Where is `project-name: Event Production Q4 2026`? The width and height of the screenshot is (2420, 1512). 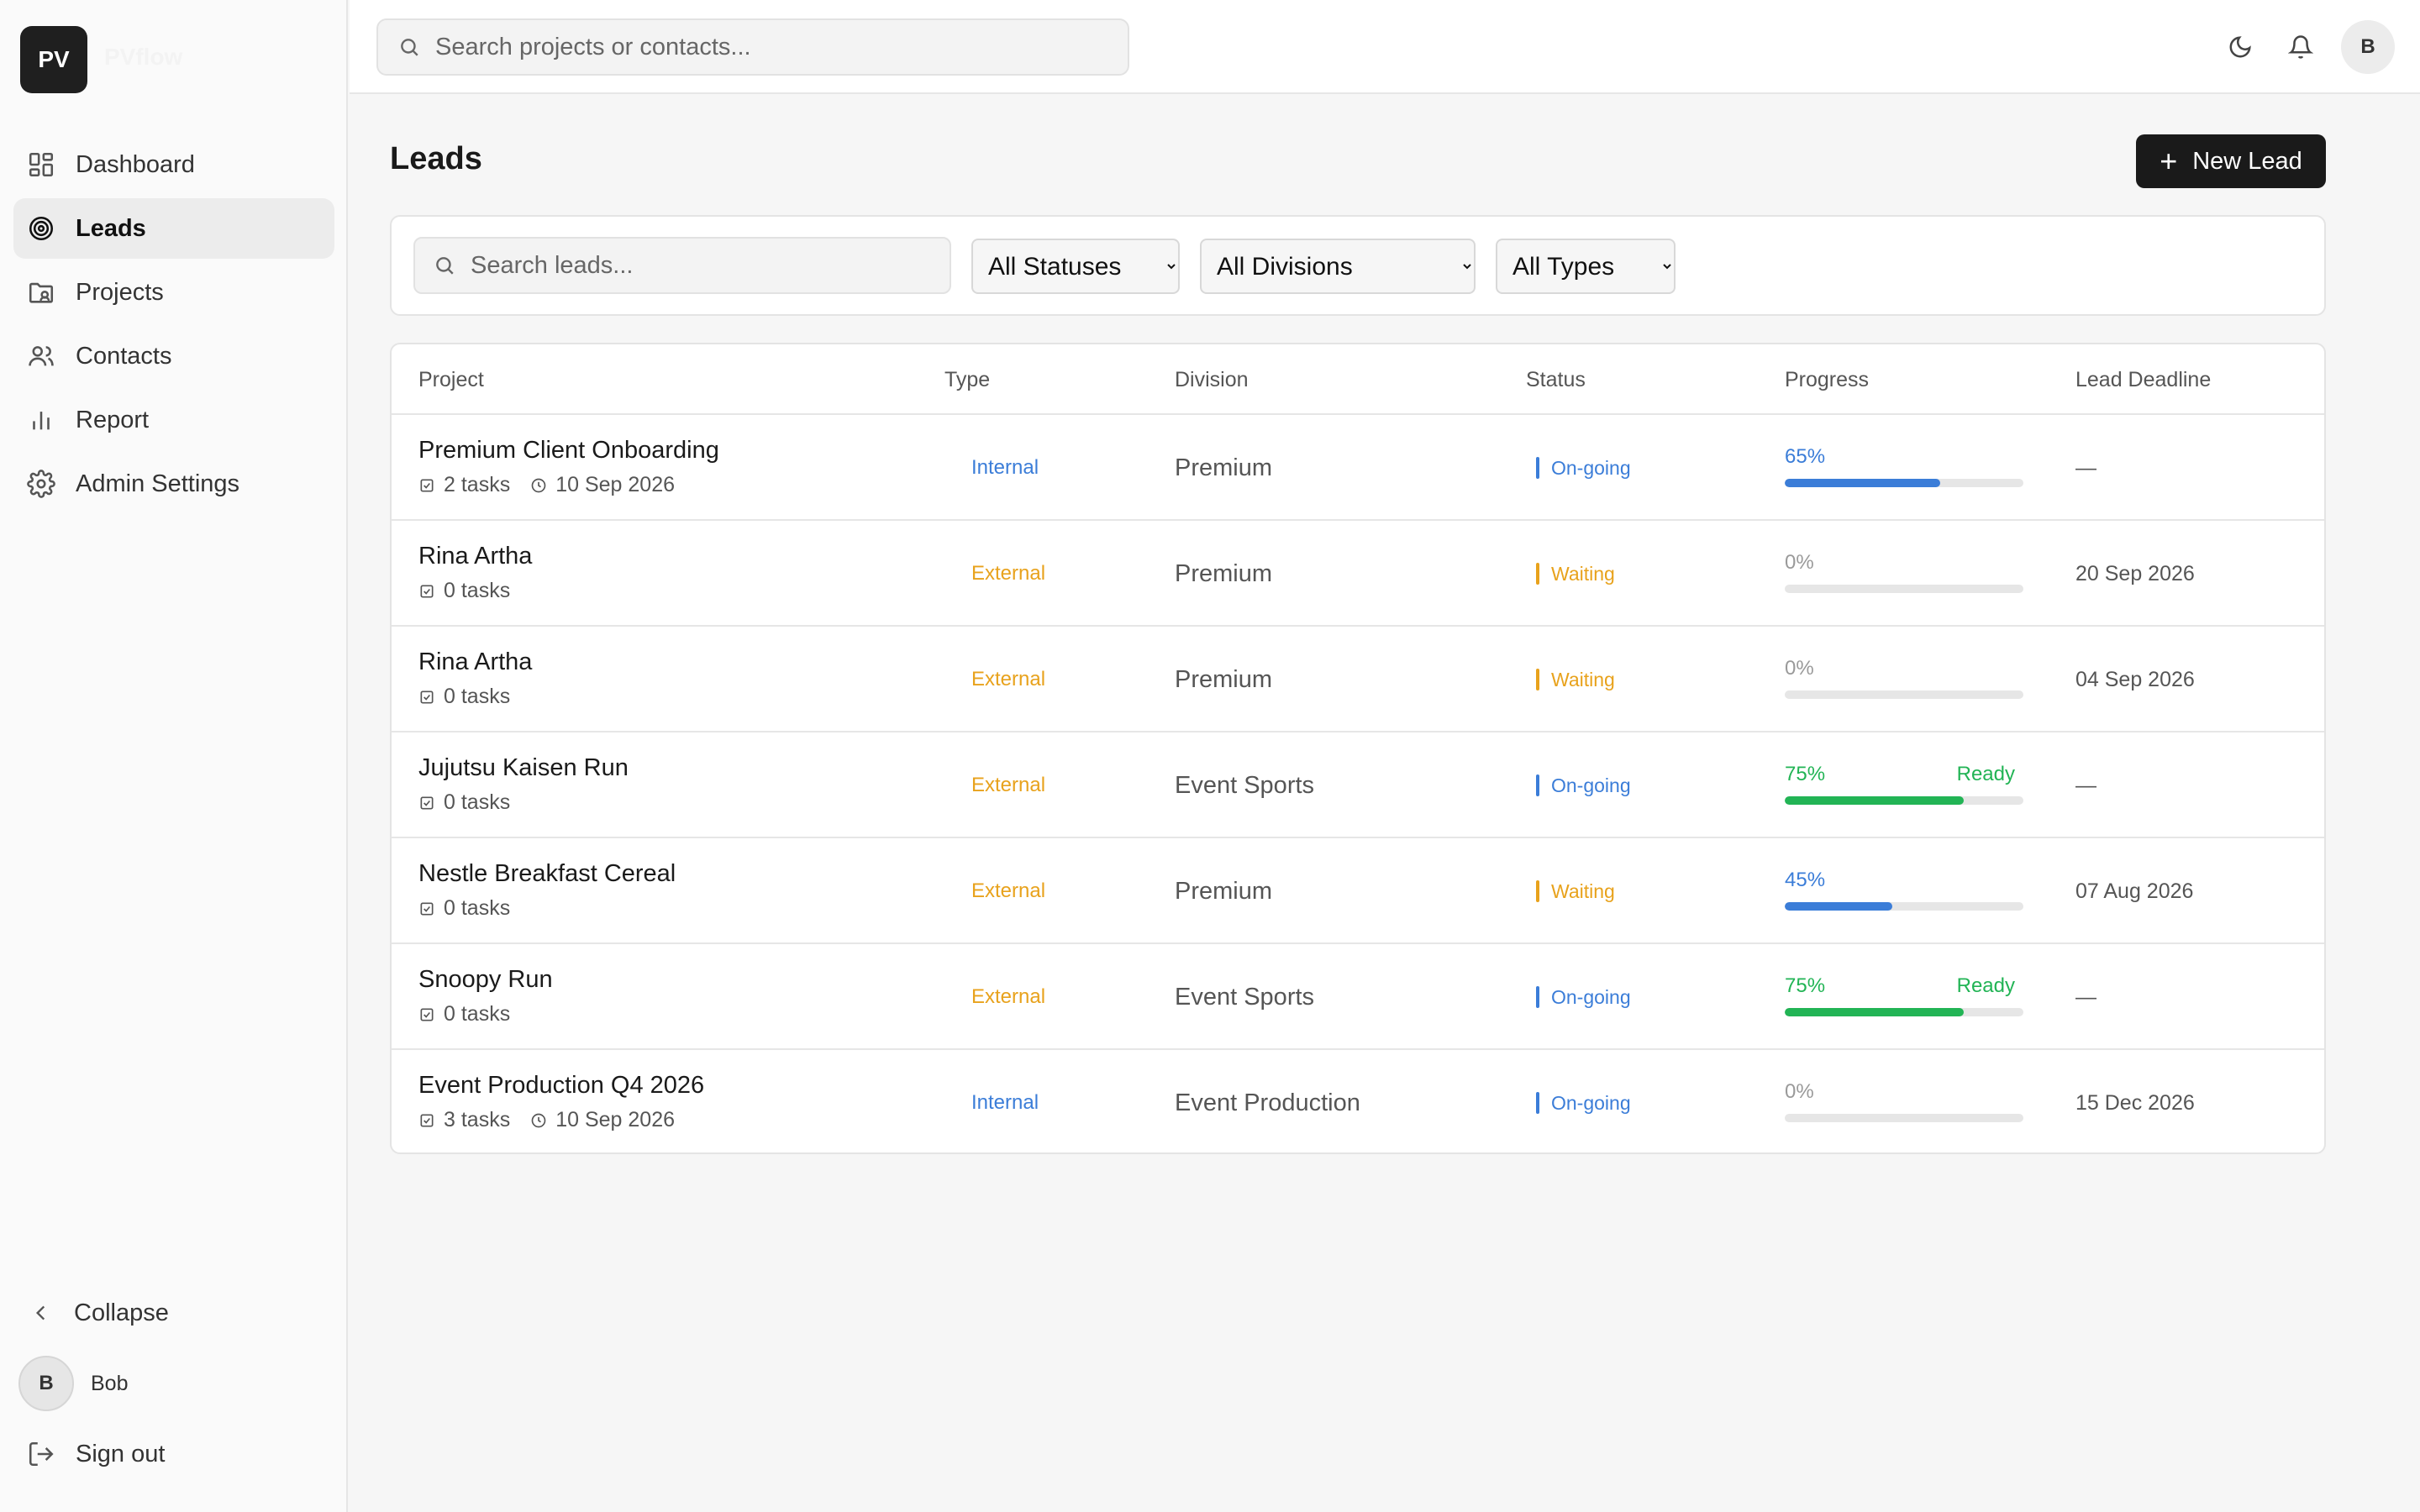 project-name: Event Production Q4 2026 is located at coordinates (561, 1086).